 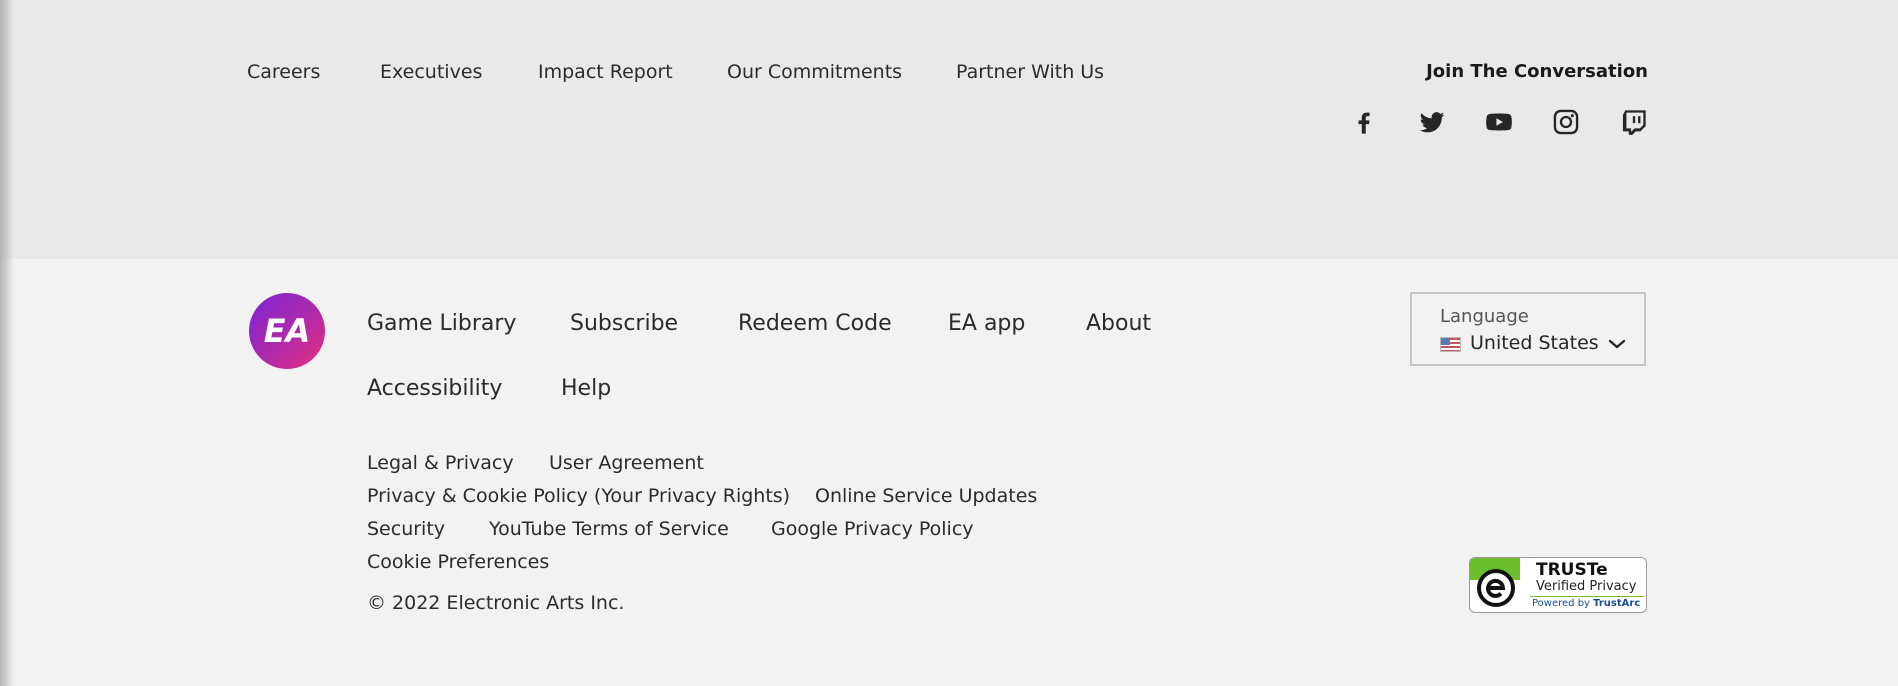 I want to click on truste-divider, so click(x=1587, y=596).